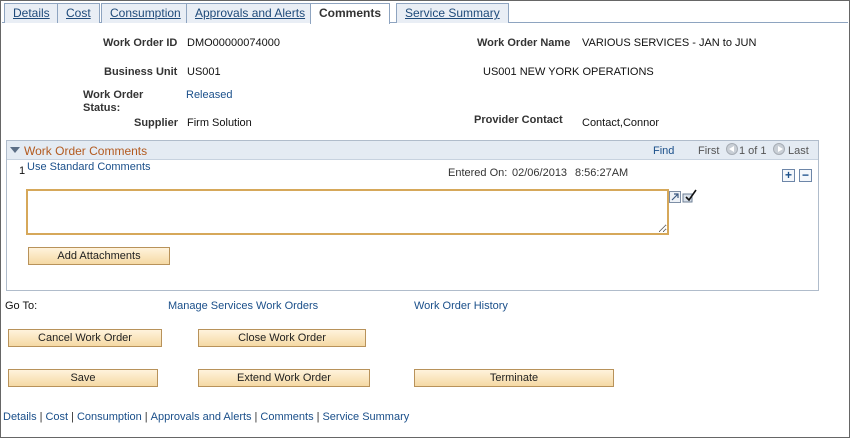 The height and width of the screenshot is (438, 850). I want to click on tab-details: Details, so click(31, 13).